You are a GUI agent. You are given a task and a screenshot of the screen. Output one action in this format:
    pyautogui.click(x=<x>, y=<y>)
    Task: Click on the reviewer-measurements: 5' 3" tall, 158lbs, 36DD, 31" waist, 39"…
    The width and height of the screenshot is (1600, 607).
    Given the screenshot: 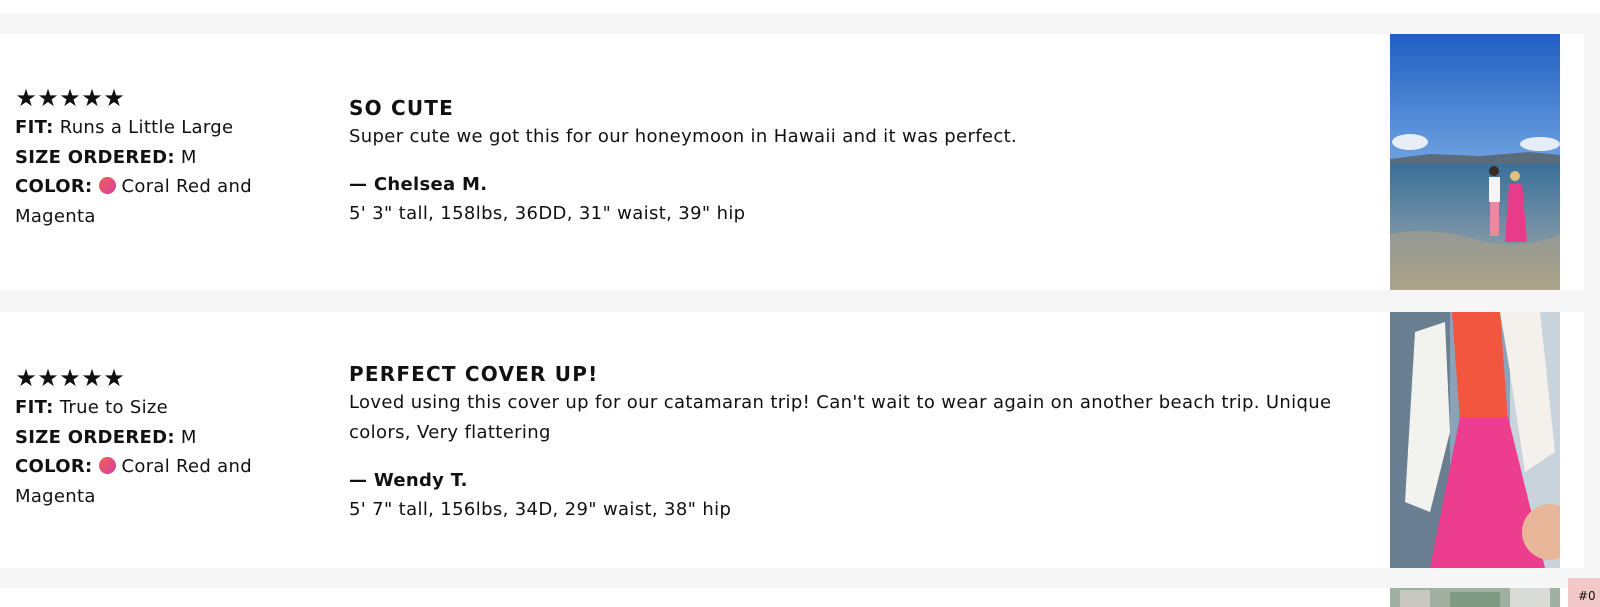 What is the action you would take?
    pyautogui.click(x=547, y=213)
    